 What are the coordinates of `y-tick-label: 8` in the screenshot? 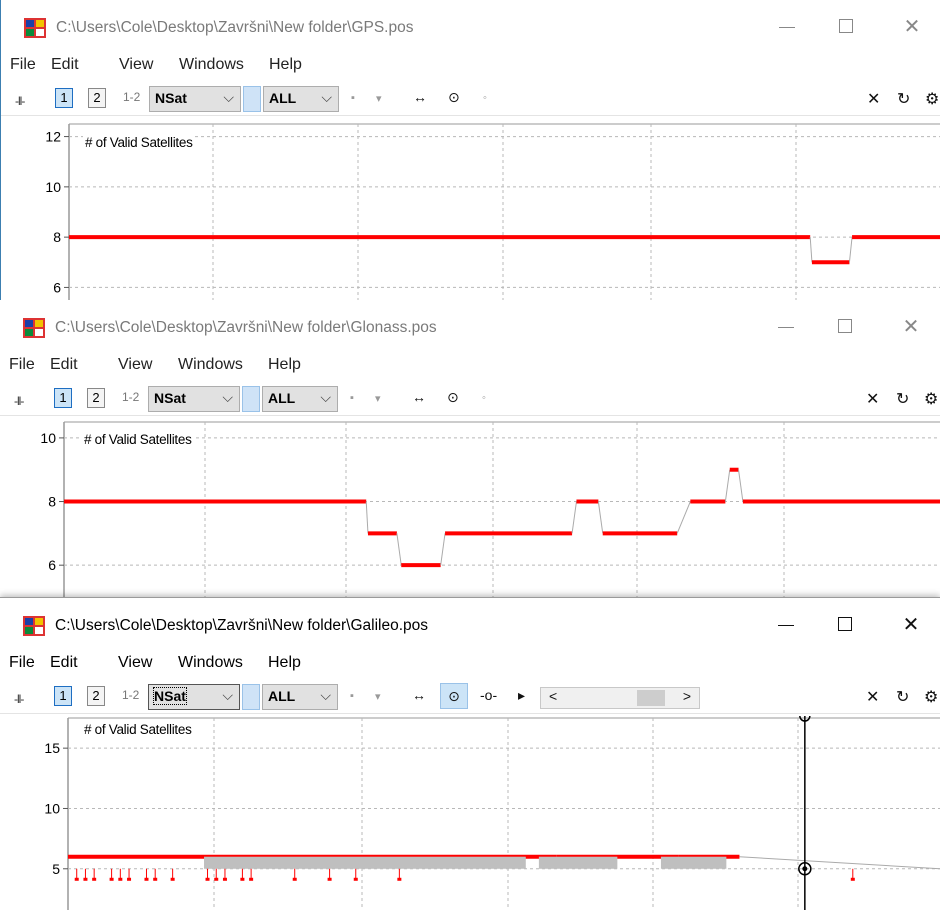 It's located at (52, 502).